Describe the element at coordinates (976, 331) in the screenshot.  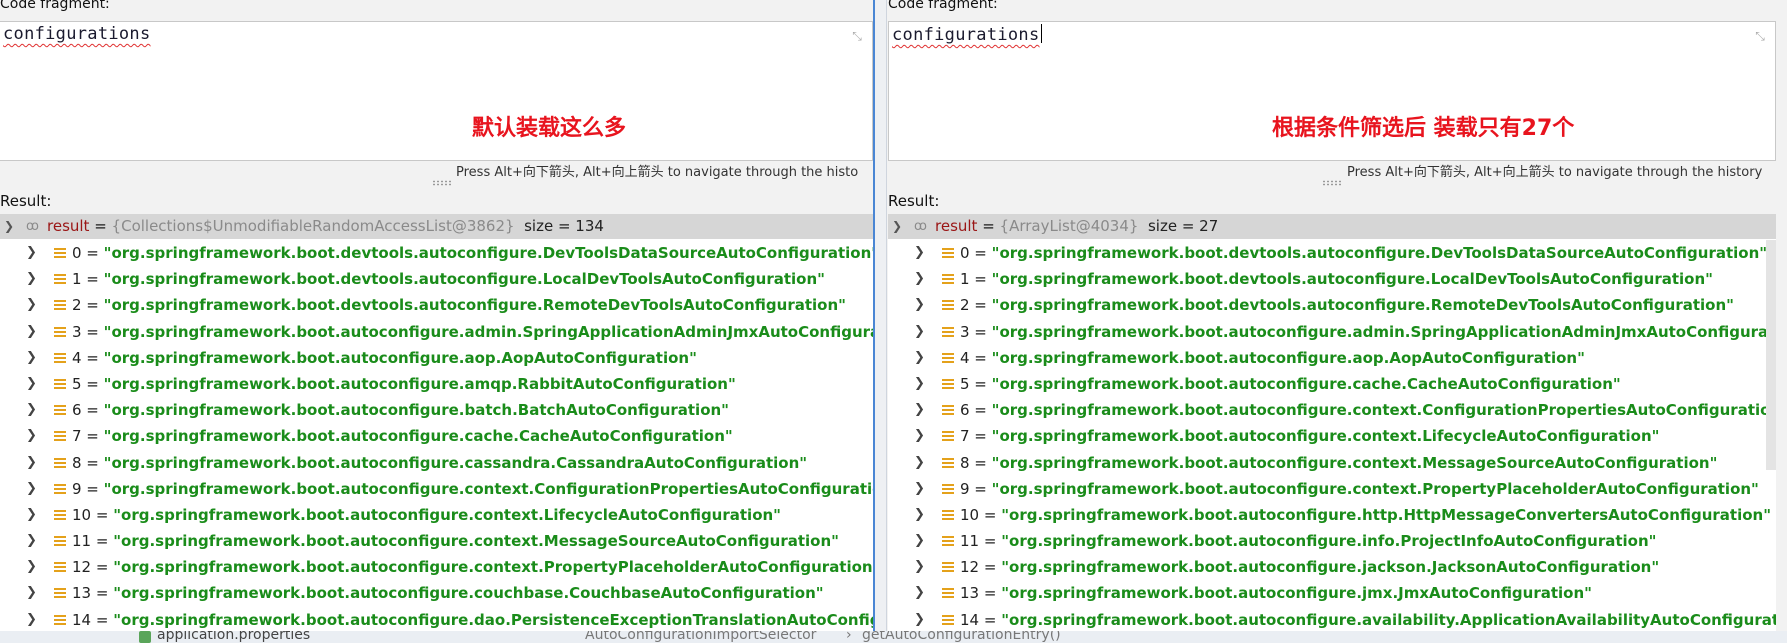
I see `item-index: 3 =` at that location.